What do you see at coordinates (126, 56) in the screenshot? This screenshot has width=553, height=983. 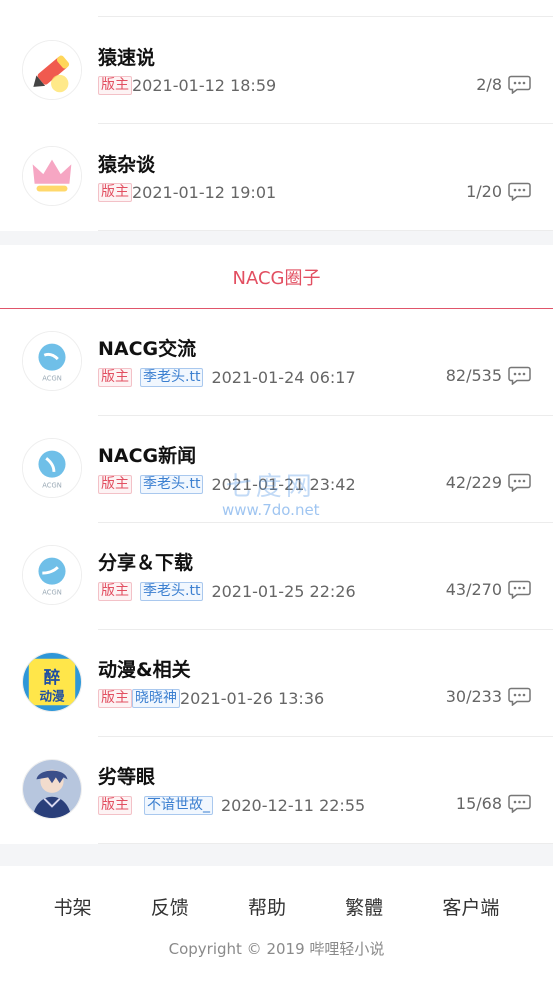 I see `forum-title: 猿速说` at bounding box center [126, 56].